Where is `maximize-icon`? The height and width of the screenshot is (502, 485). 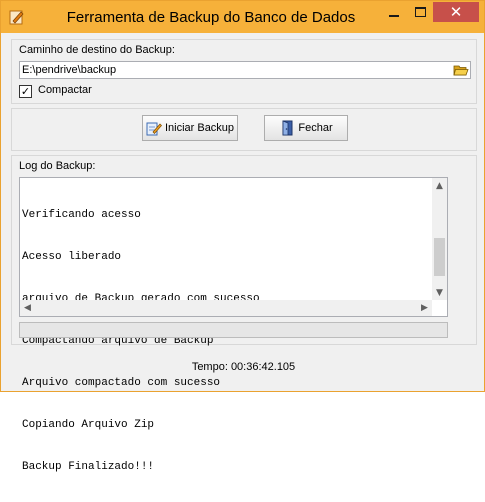
maximize-icon is located at coordinates (420, 12).